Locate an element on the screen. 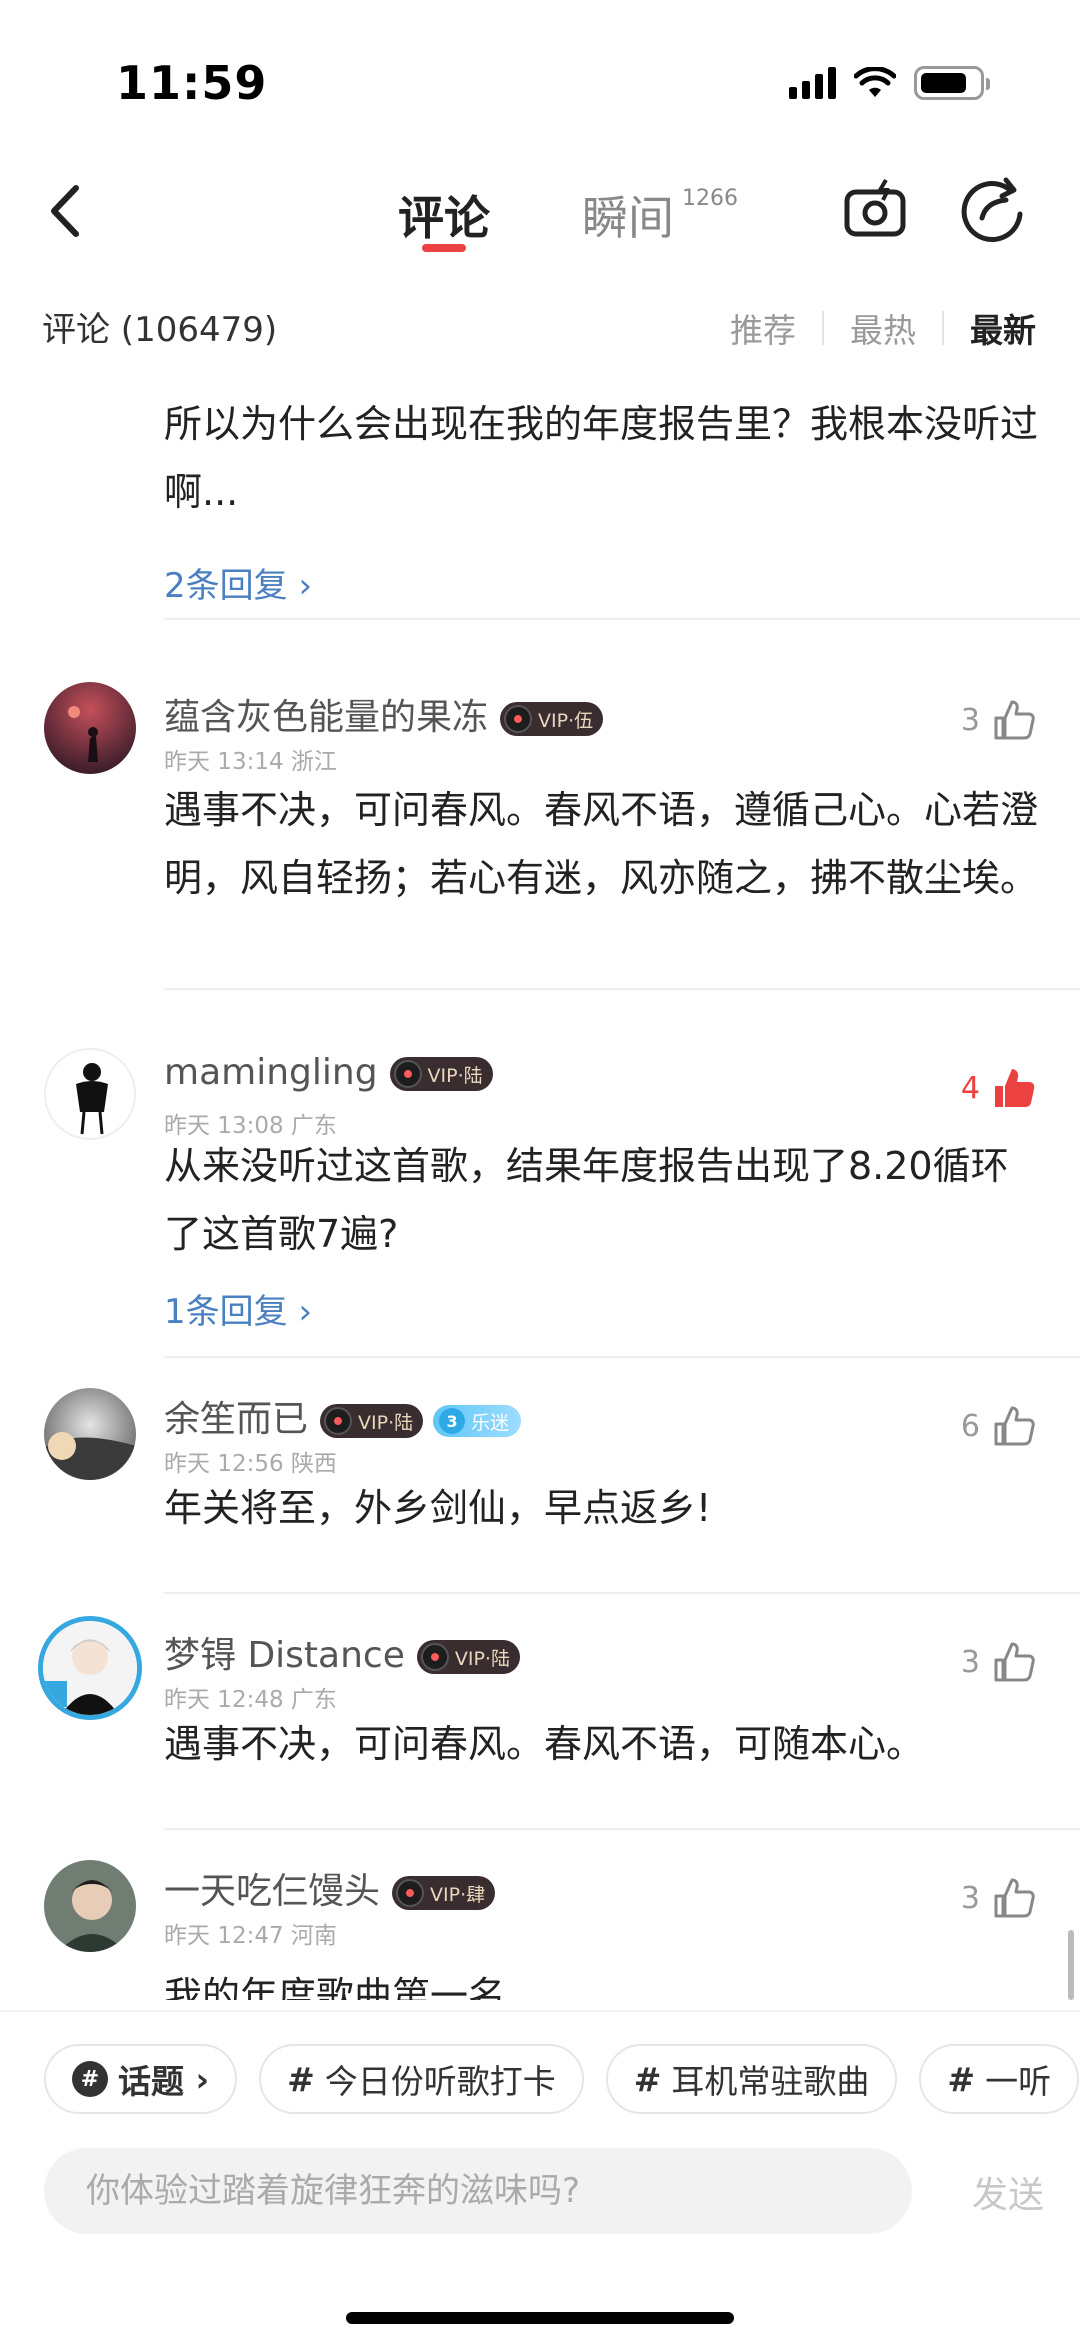 The height and width of the screenshot is (2348, 1080). comment-composer: # 话题 › # 今日份听歌打卡 # 耳机常驻歌曲 # 一听 发送 is located at coordinates (540, 2179).